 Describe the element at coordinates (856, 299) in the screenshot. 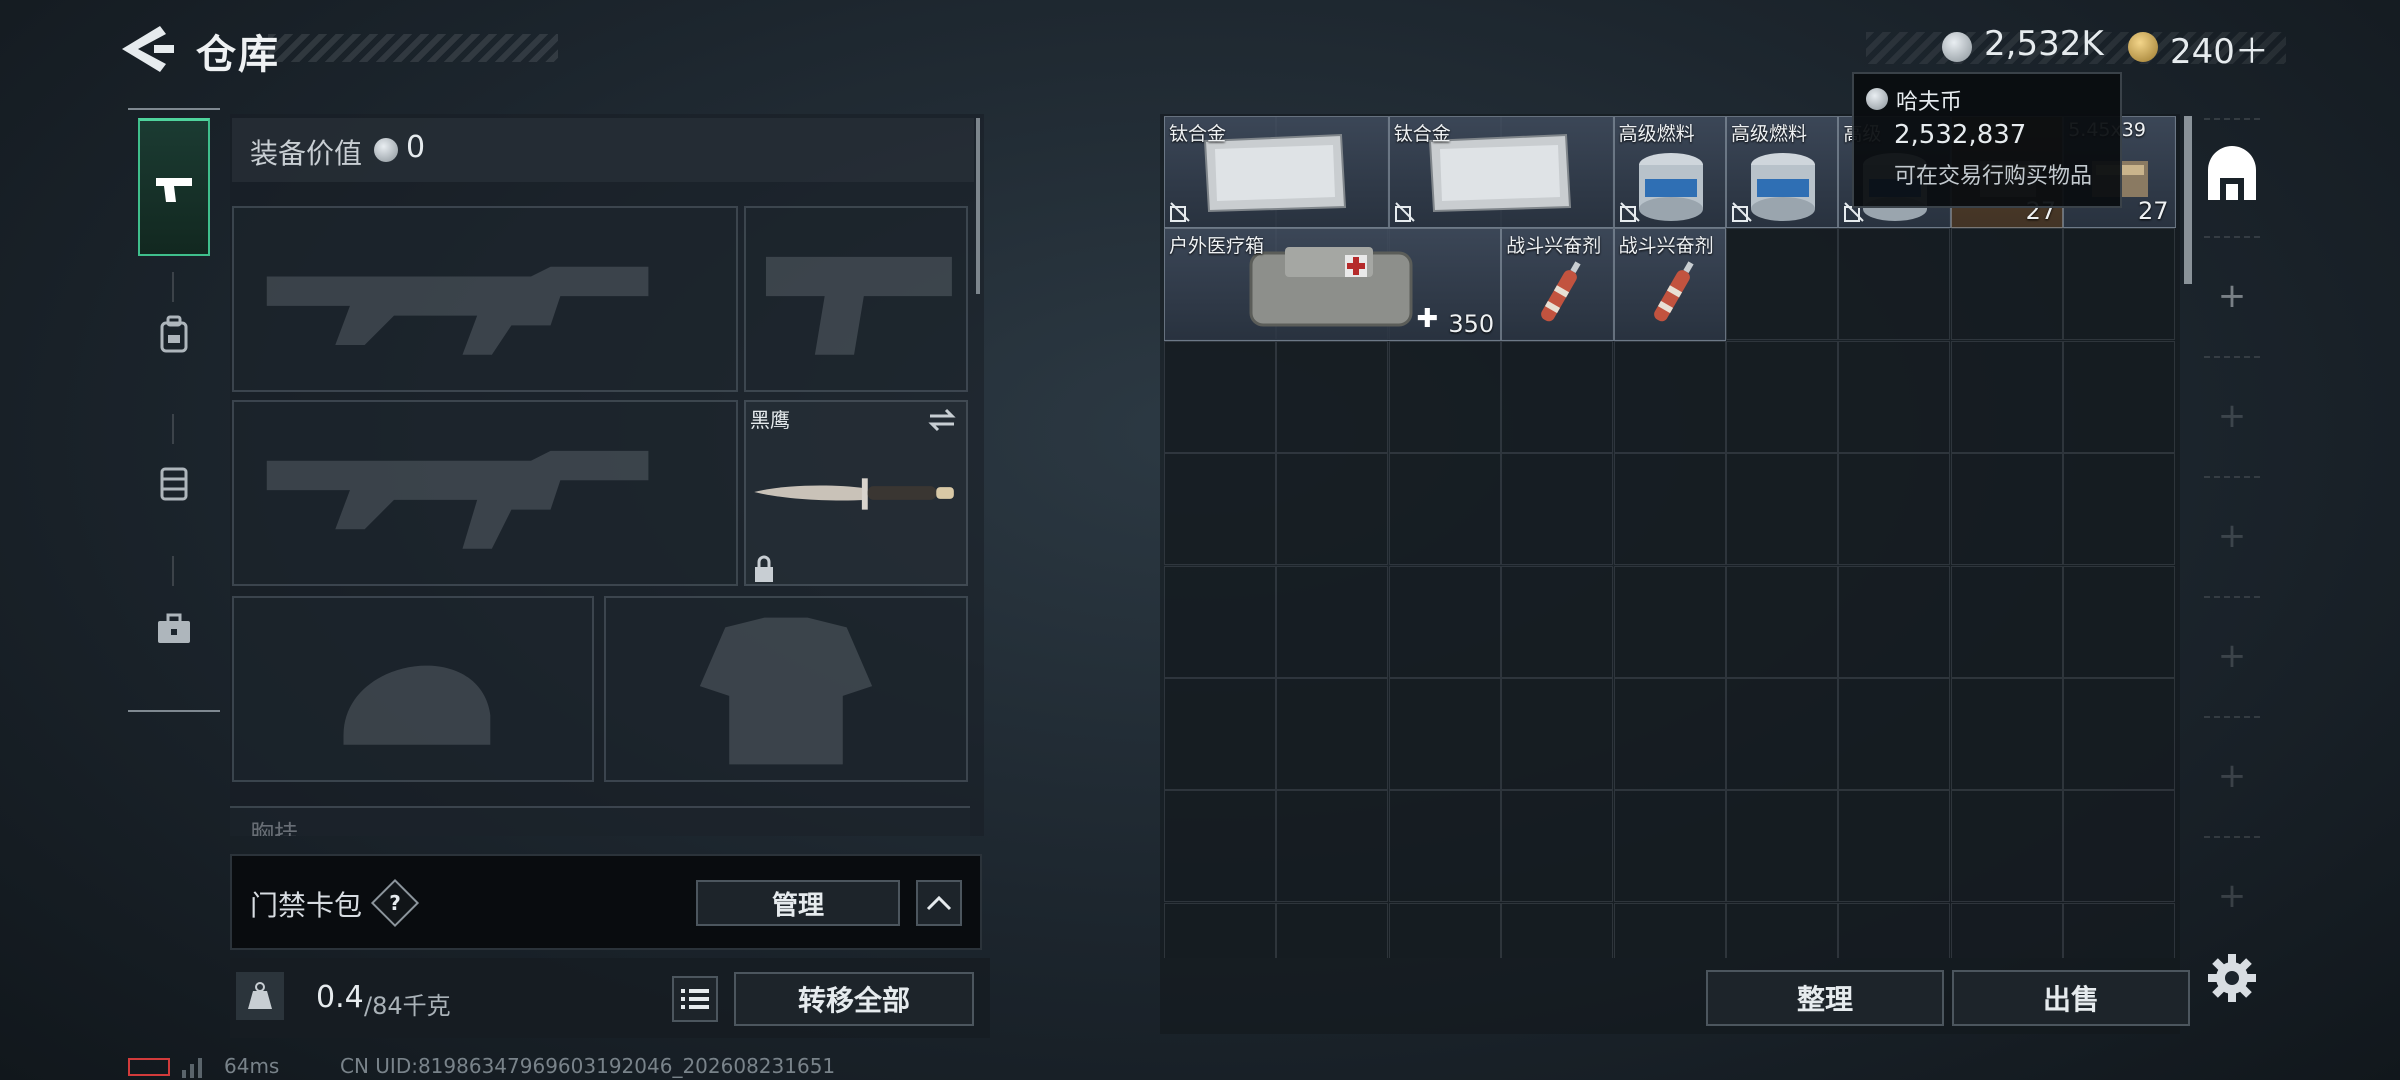

I see `sidearm-slot` at that location.